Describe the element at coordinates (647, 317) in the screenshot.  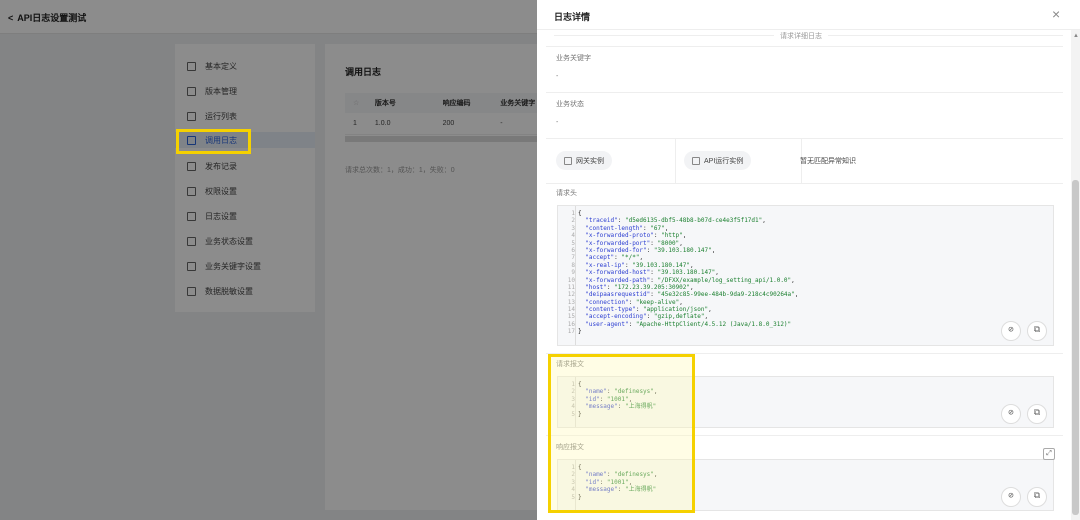
I see `code-line: "accept-encoding": "gzip,deflate",` at that location.